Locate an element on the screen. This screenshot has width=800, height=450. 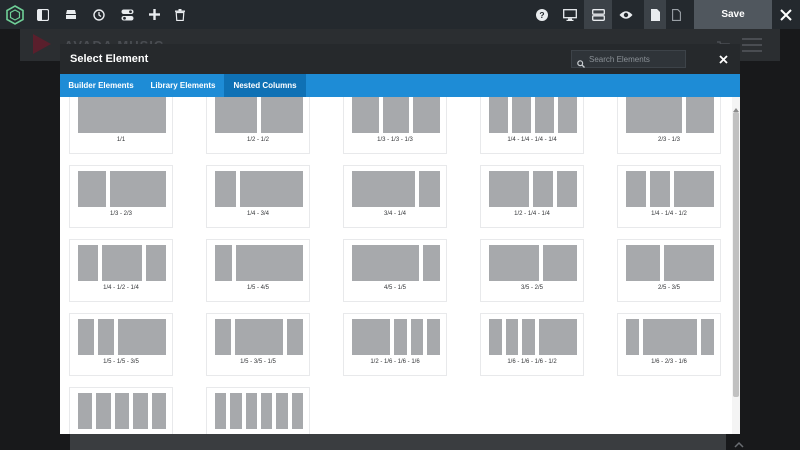
sidebar-icon is located at coordinates (43, 14).